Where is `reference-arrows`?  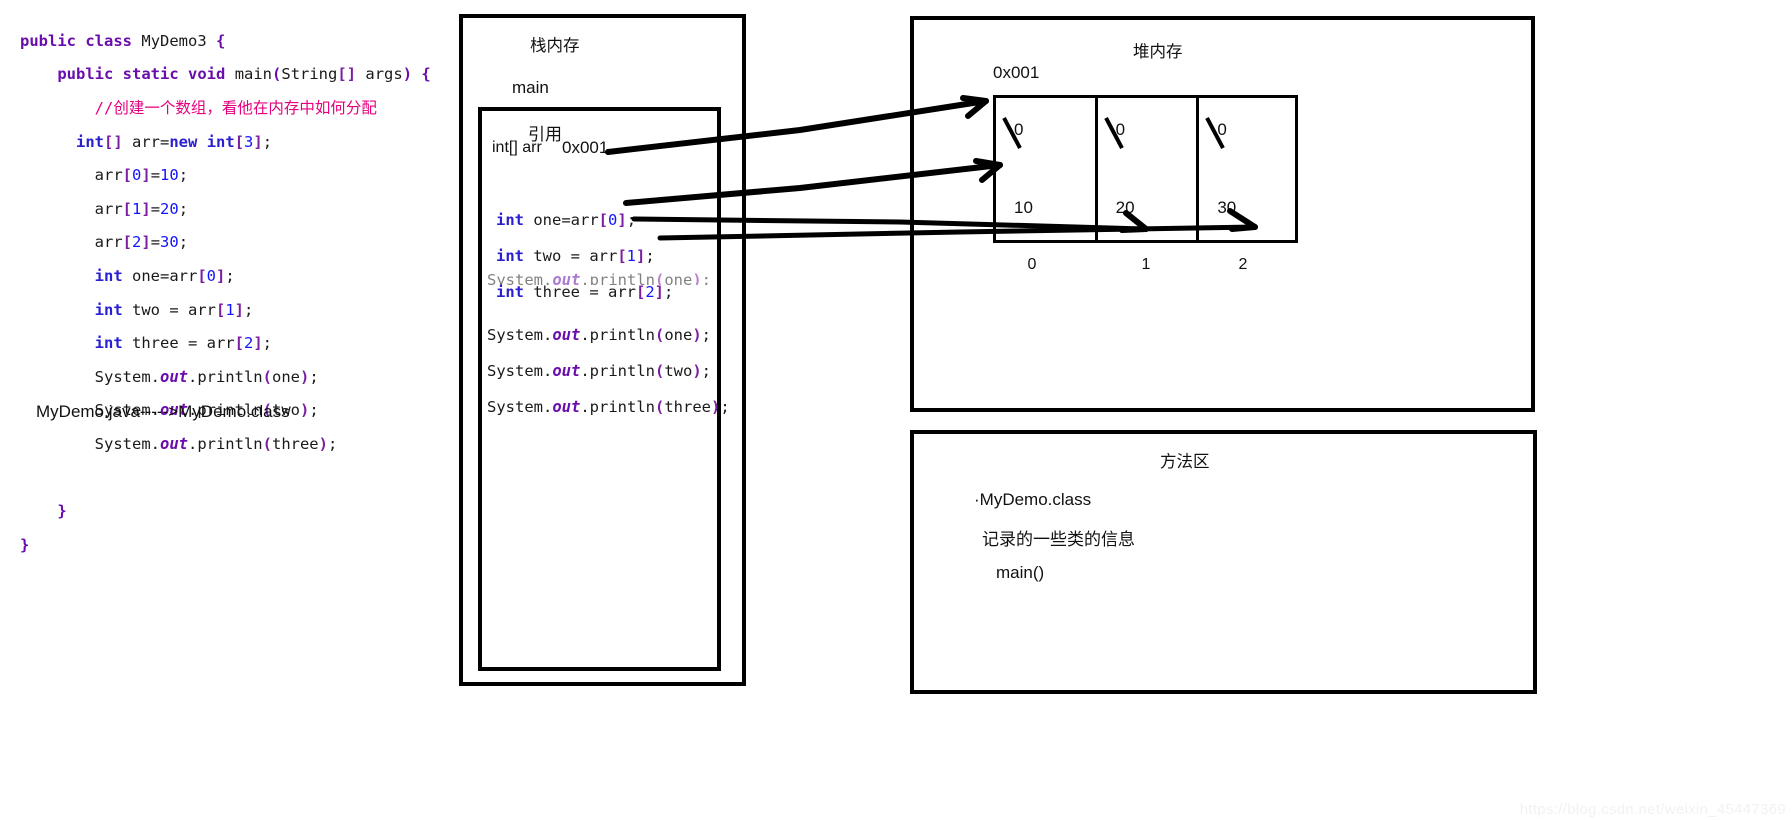
reference-arrows is located at coordinates (931, 168).